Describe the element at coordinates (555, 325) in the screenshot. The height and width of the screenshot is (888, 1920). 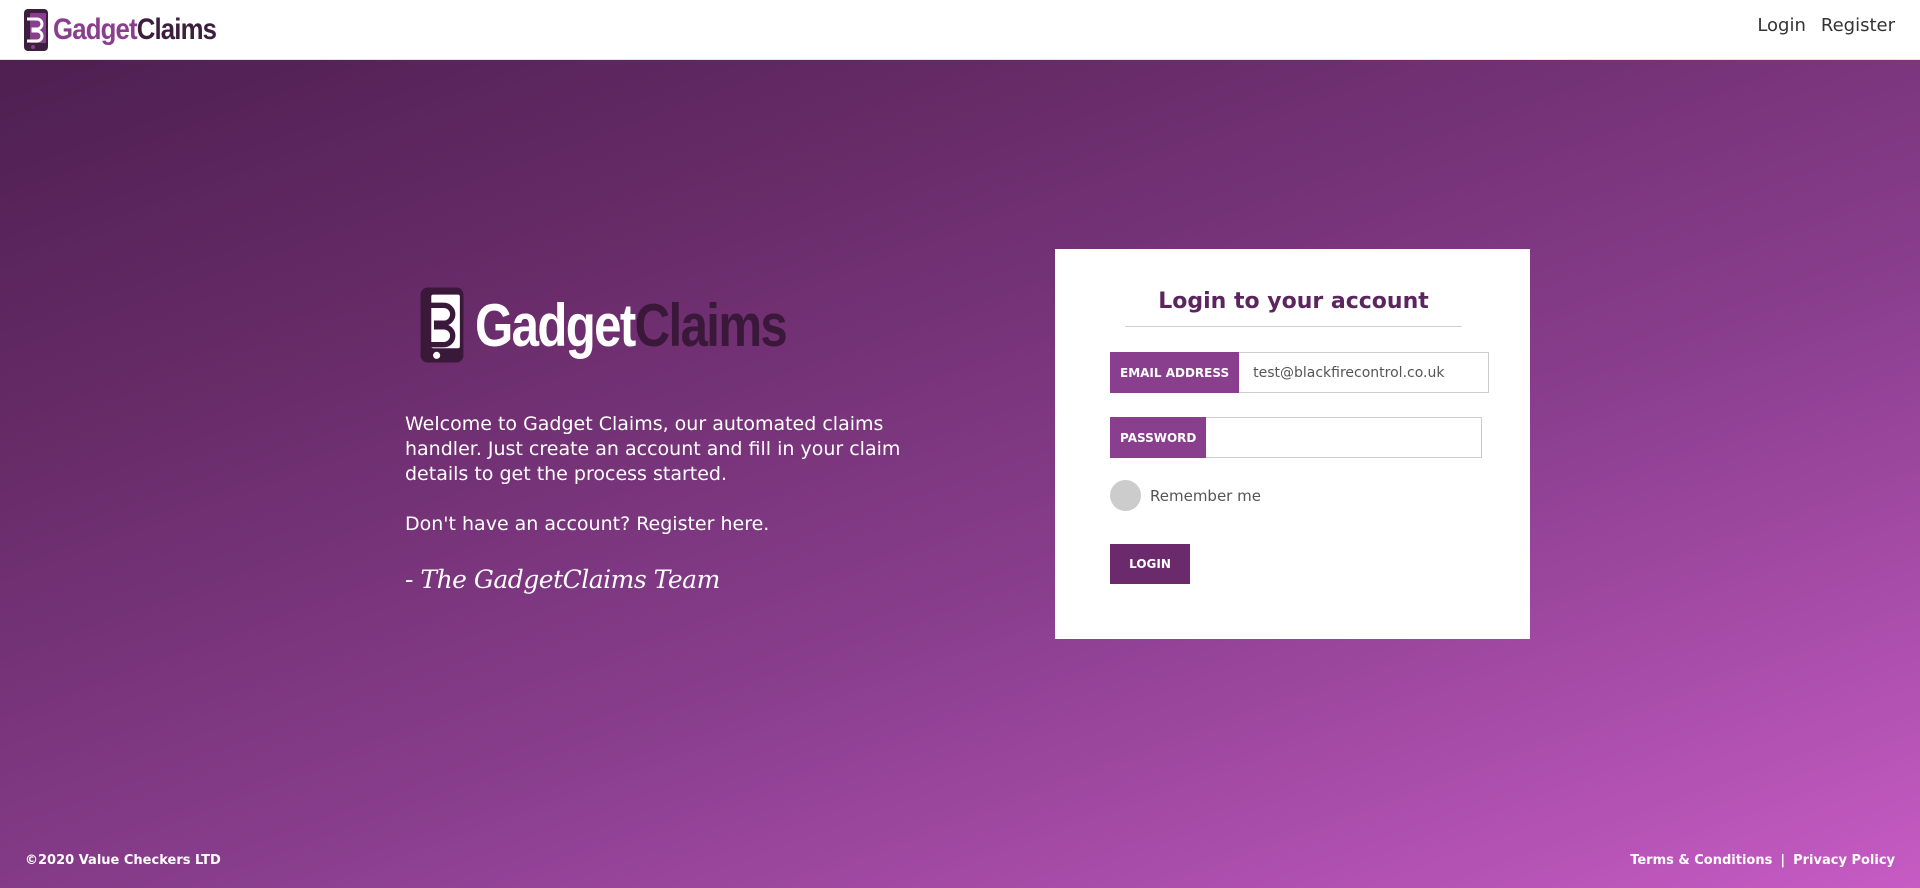
I see `hero-logo-gadget: Gadget` at that location.